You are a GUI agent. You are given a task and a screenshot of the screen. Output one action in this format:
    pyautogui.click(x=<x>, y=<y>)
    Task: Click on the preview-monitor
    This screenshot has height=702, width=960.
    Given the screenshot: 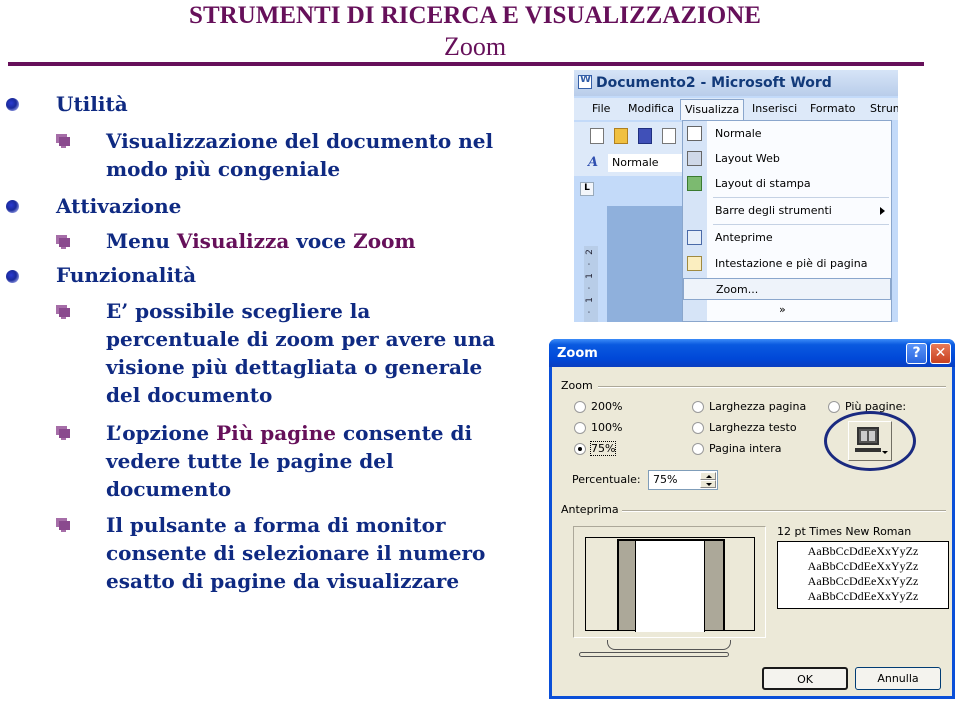 What is the action you would take?
    pyautogui.click(x=669, y=582)
    